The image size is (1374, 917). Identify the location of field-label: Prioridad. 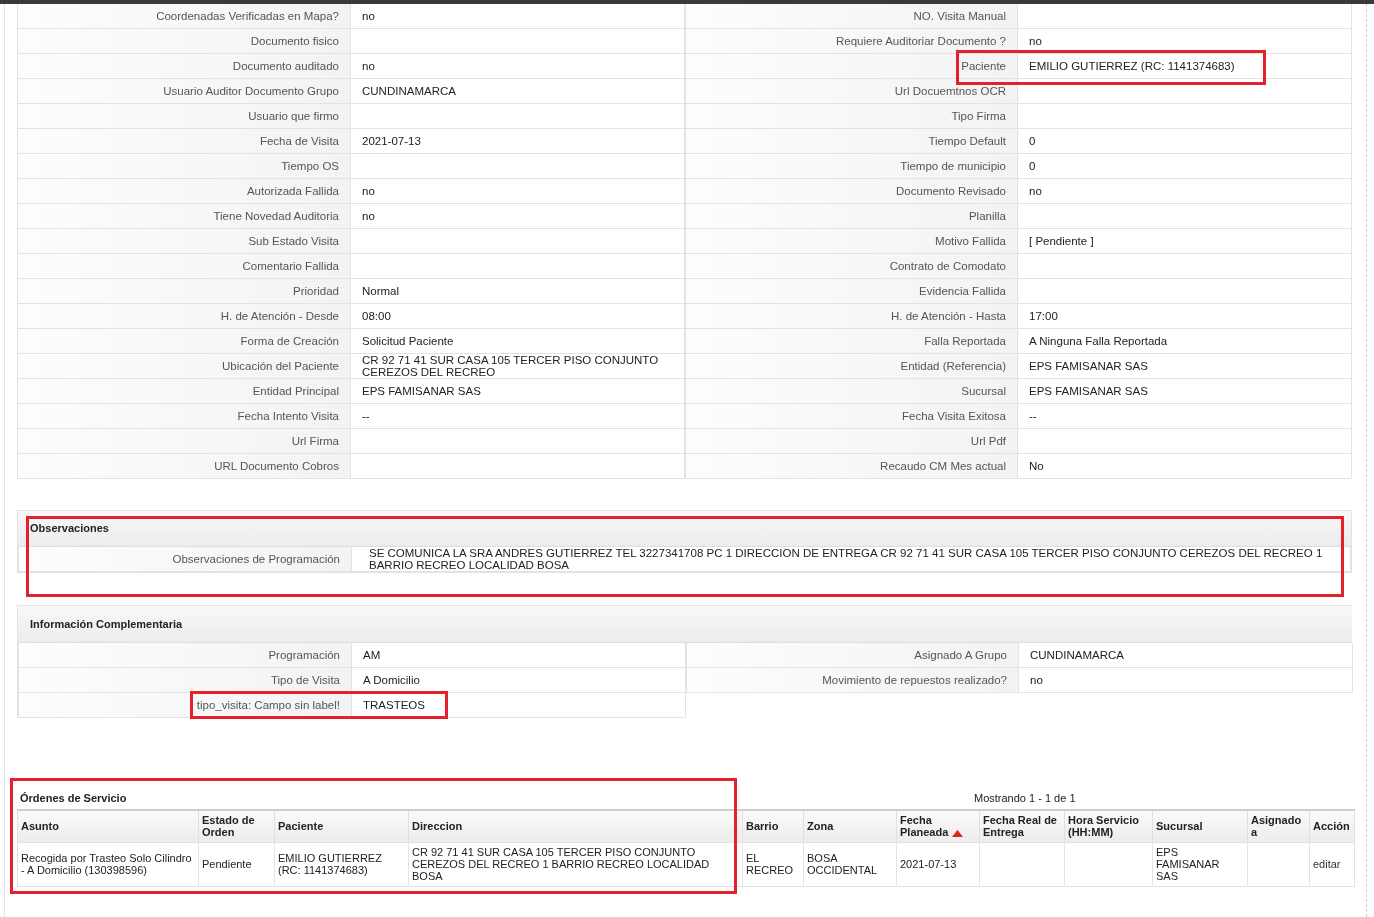
(184, 291).